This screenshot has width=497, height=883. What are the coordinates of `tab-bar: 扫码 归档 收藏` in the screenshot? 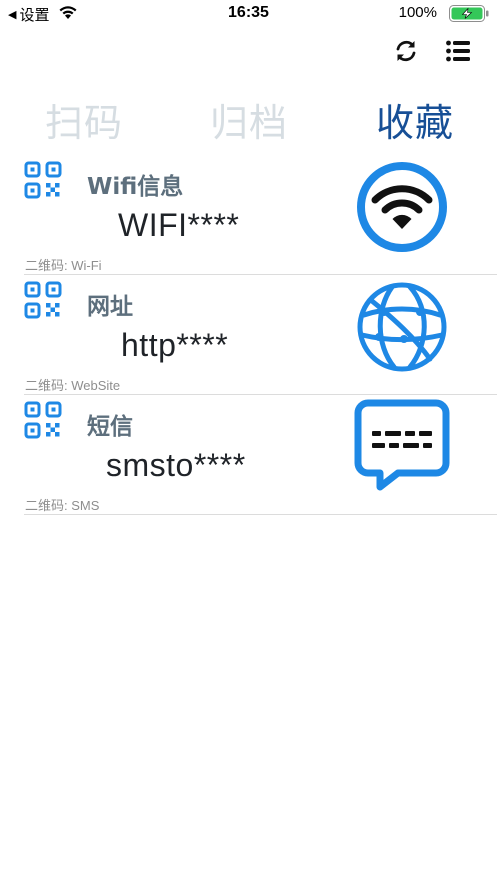 It's located at (248, 119).